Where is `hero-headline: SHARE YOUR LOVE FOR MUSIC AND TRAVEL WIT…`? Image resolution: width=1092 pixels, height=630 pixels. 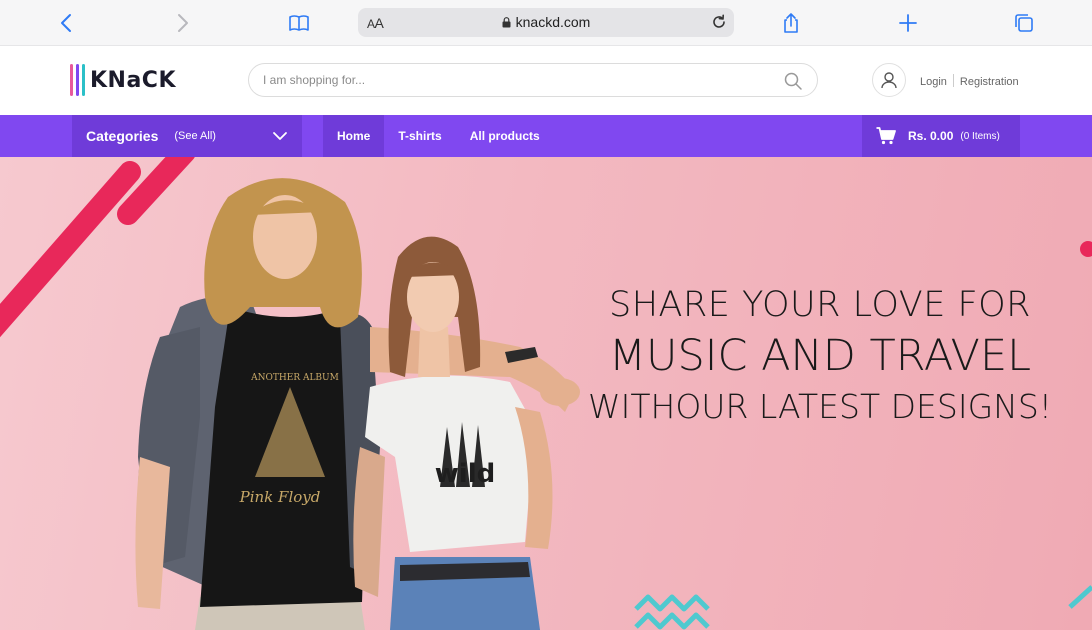 hero-headline: SHARE YOUR LOVE FOR MUSIC AND TRAVEL WIT… is located at coordinates (820, 355).